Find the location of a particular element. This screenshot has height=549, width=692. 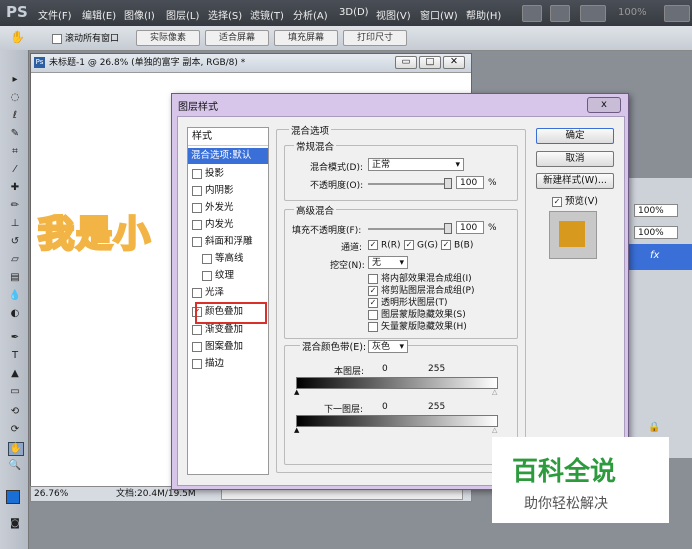

menu-layer: 图层(L) is located at coordinates (182, 14).